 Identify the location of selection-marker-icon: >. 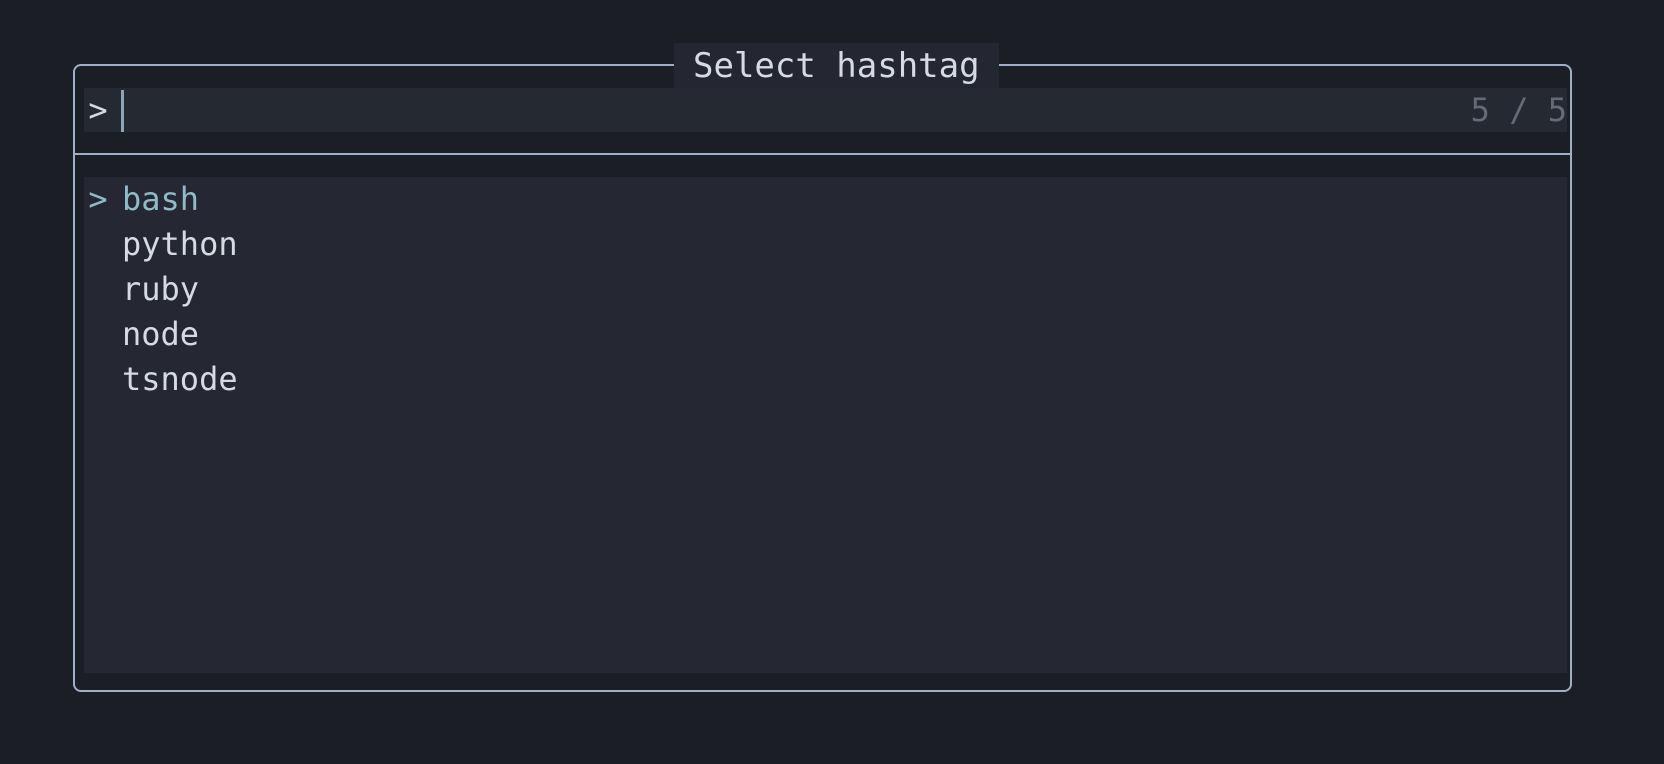
(98, 199).